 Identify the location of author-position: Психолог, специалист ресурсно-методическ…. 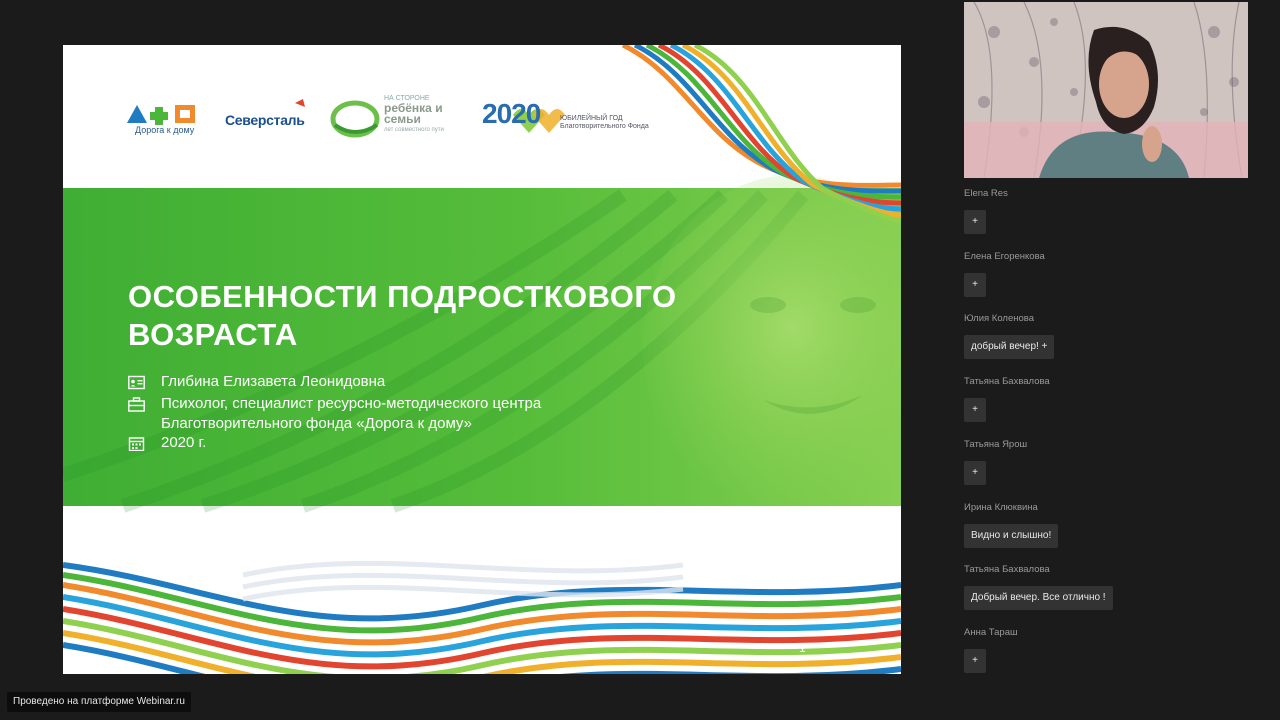
(351, 413).